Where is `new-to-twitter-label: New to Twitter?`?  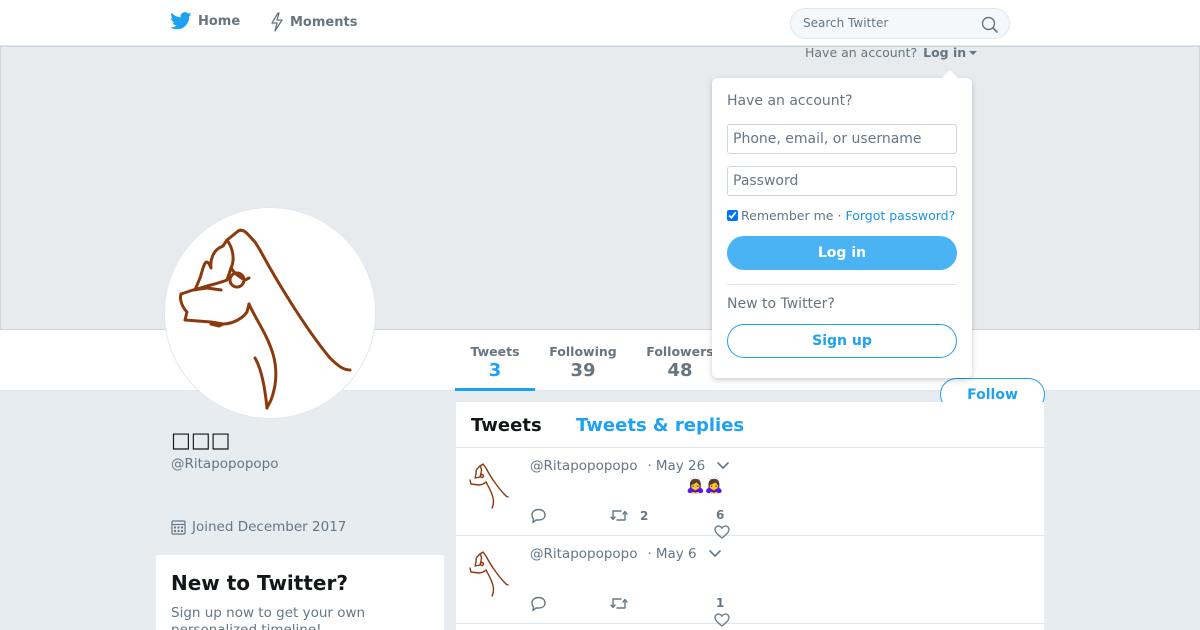
new-to-twitter-label: New to Twitter? is located at coordinates (781, 304).